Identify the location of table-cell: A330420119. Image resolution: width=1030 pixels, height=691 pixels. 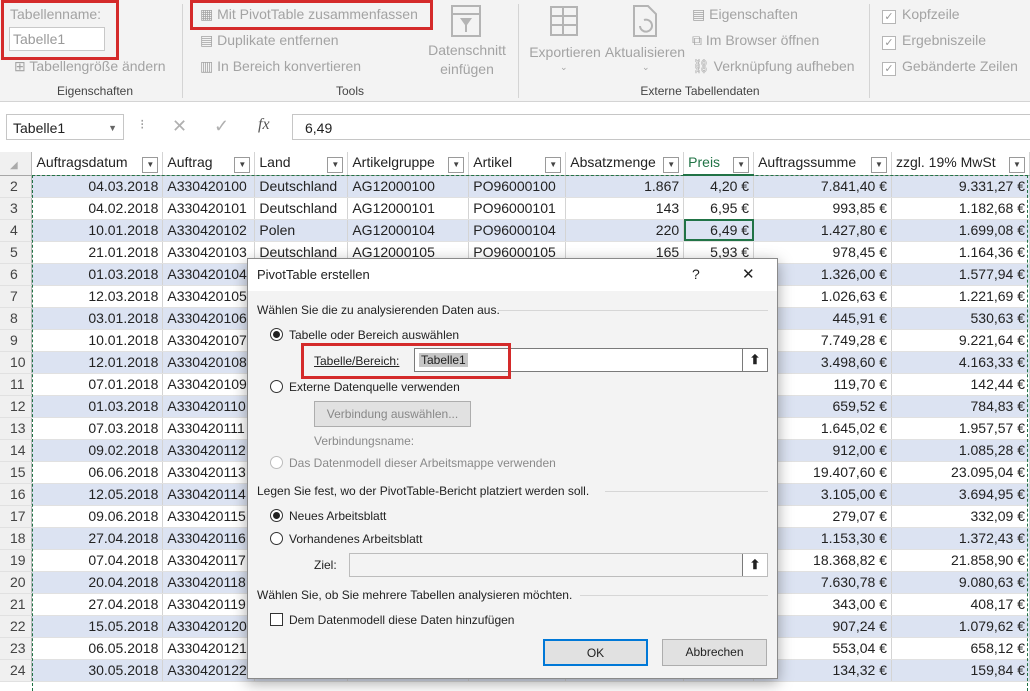
(209, 604).